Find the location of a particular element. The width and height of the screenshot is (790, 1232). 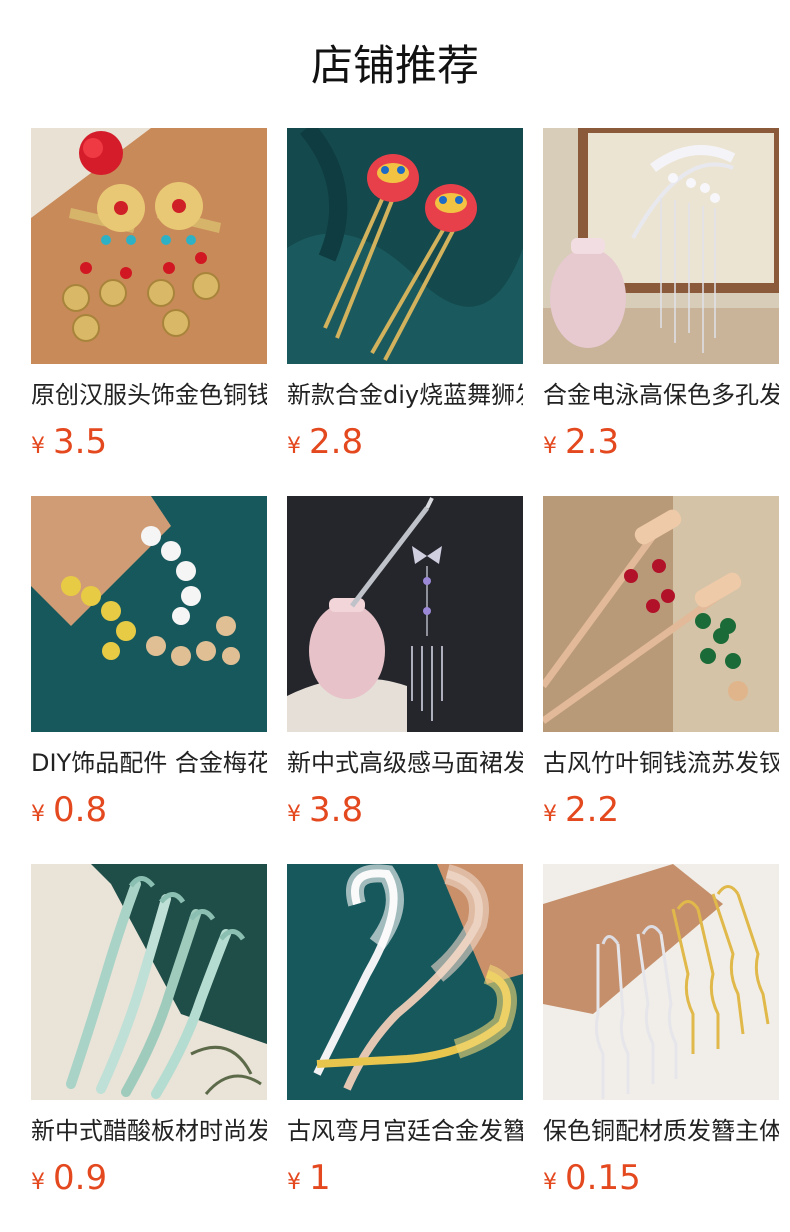

product-card: 原创汉服头饰金色铜钱流苏发夹 ¥3.5 is located at coordinates (149, 295).